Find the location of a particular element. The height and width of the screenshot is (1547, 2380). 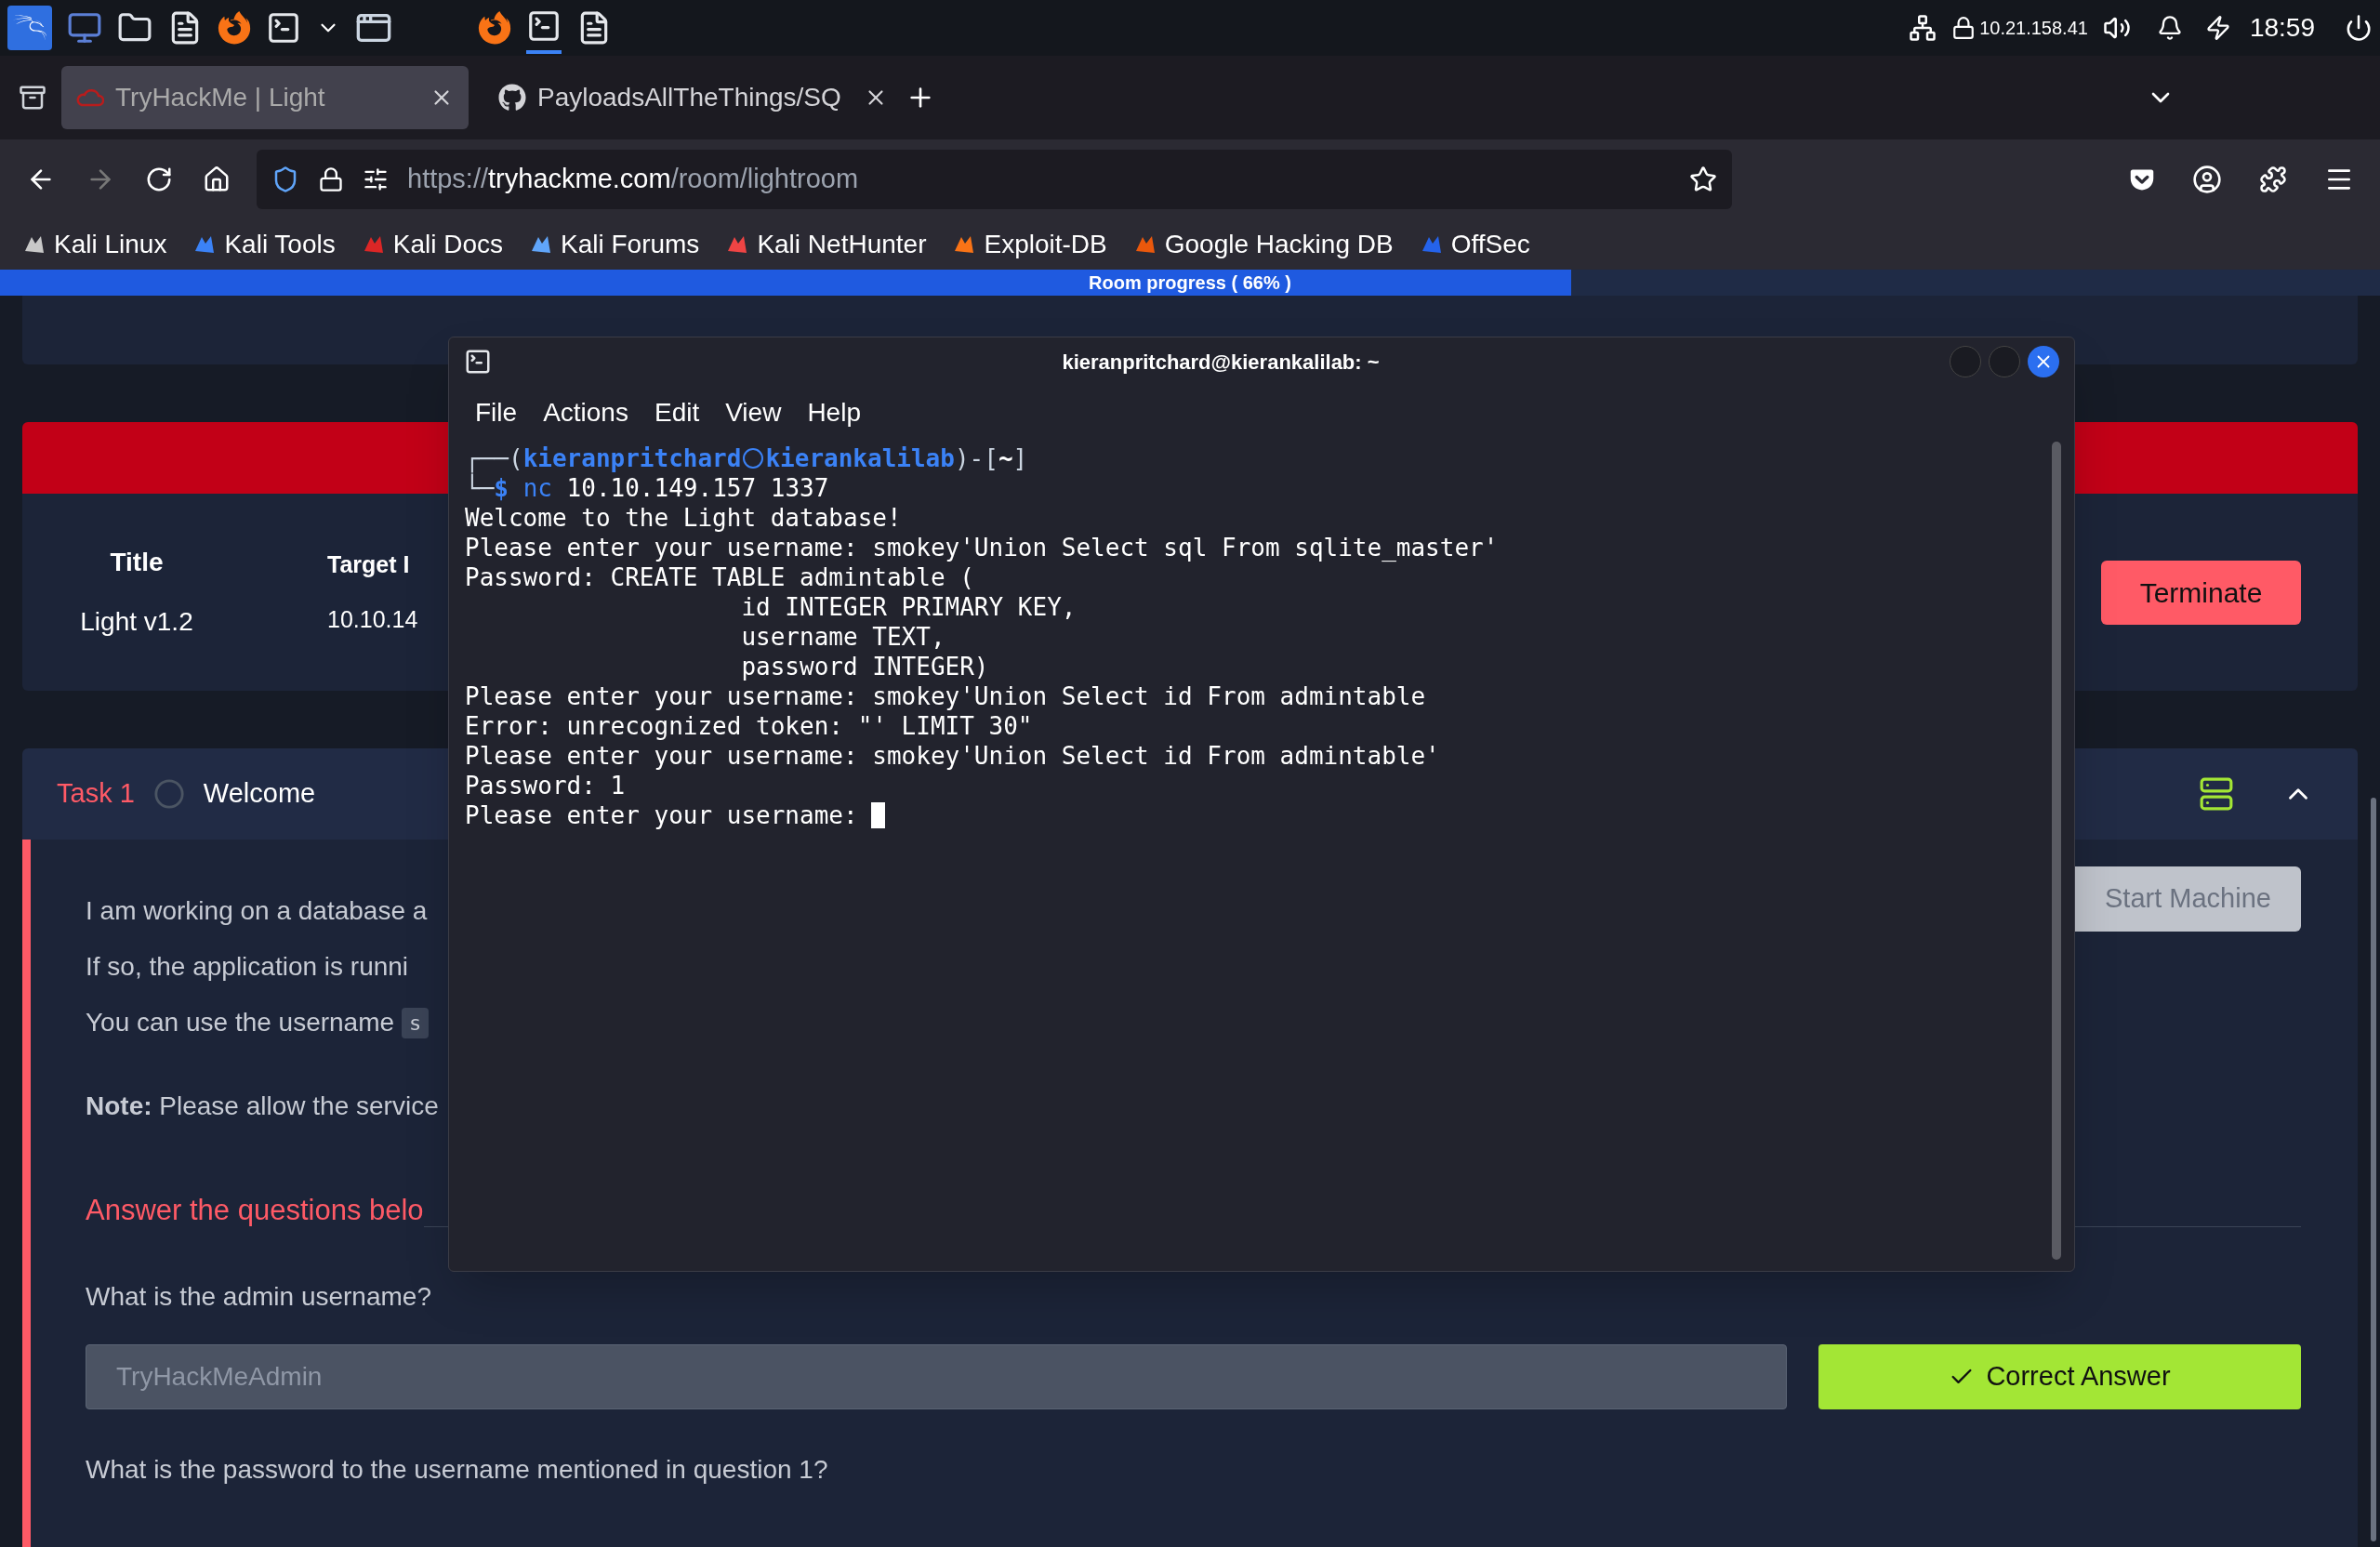

bookmark: Google Hacking DB is located at coordinates (1263, 244).